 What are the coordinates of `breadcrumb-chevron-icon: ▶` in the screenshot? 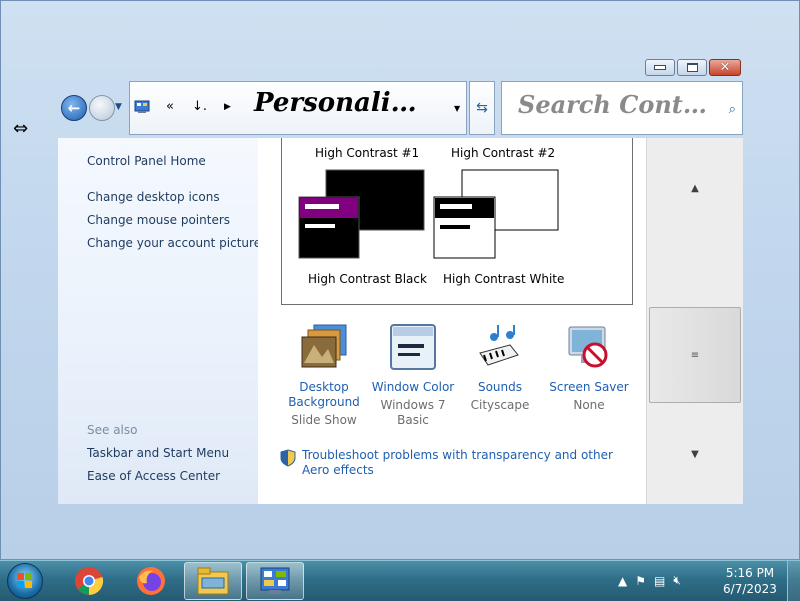 It's located at (227, 107).